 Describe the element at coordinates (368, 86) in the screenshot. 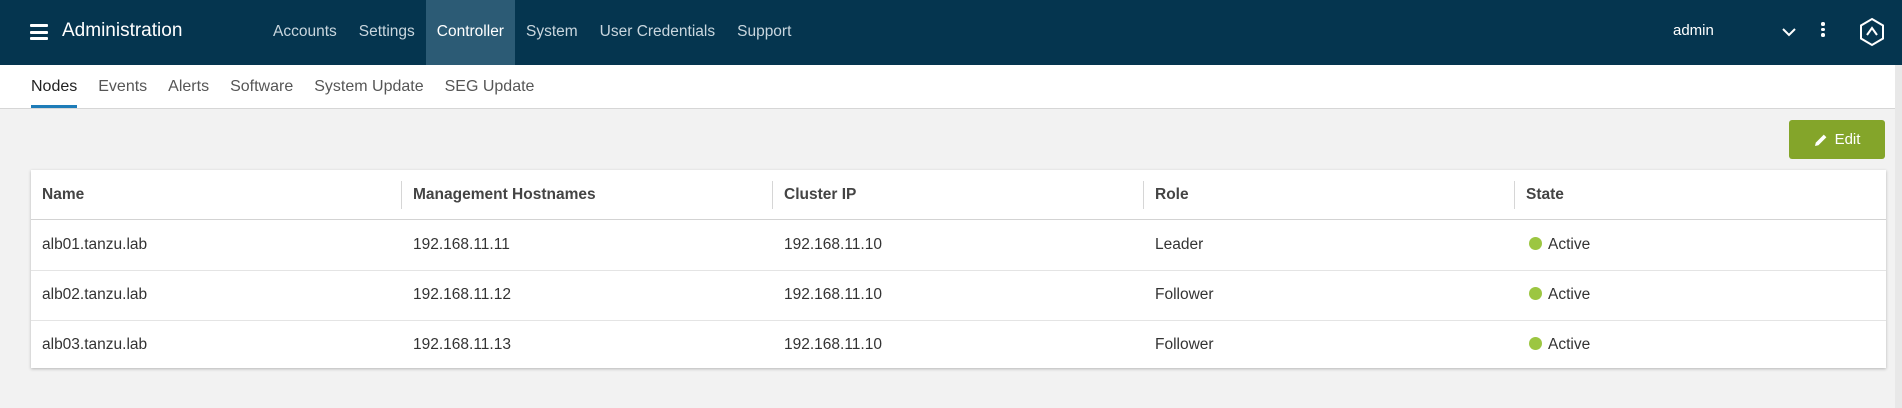

I see `tab-system-update: System Update` at that location.